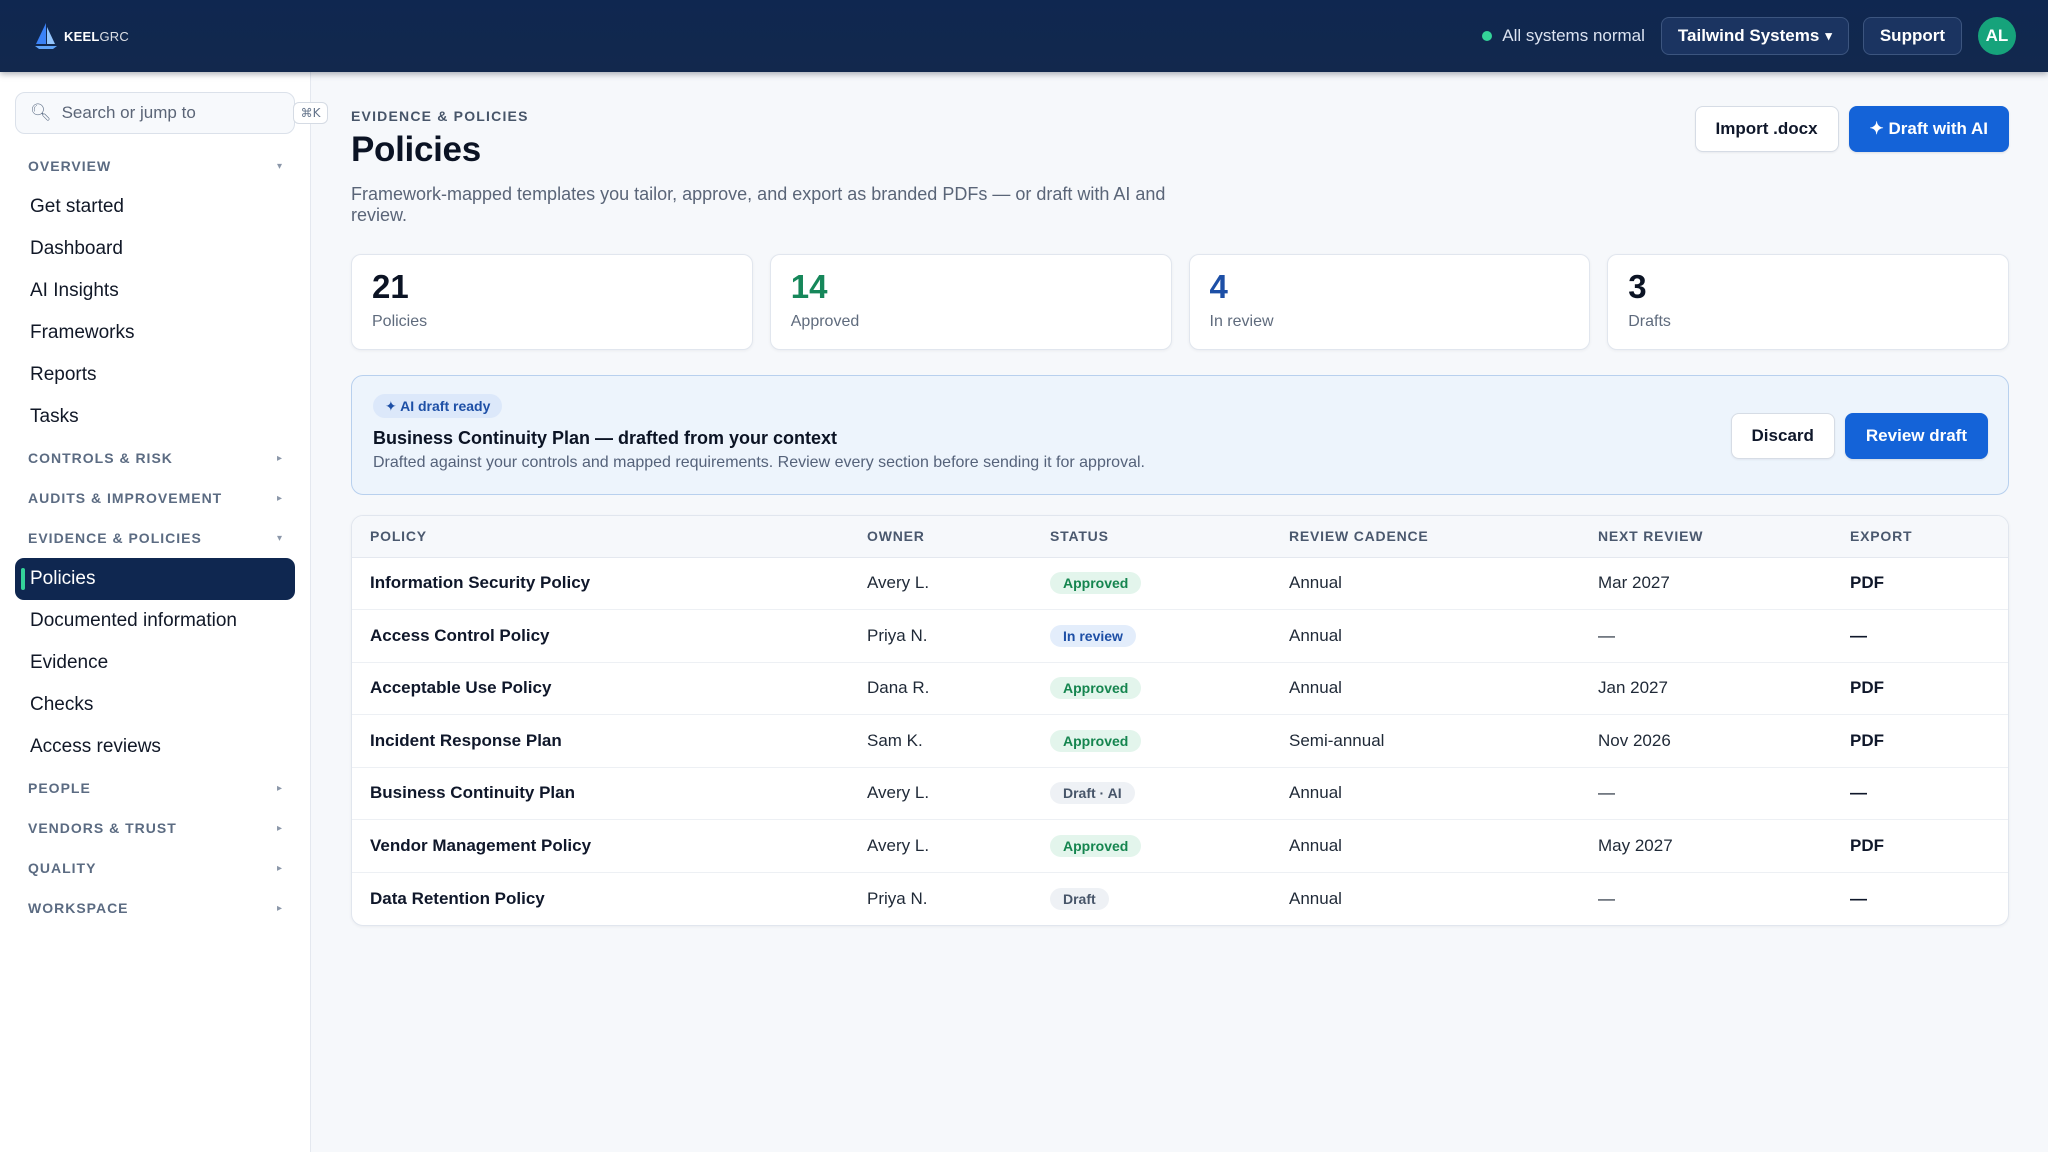  I want to click on sidebar-item-reports: Reports, so click(155, 375).